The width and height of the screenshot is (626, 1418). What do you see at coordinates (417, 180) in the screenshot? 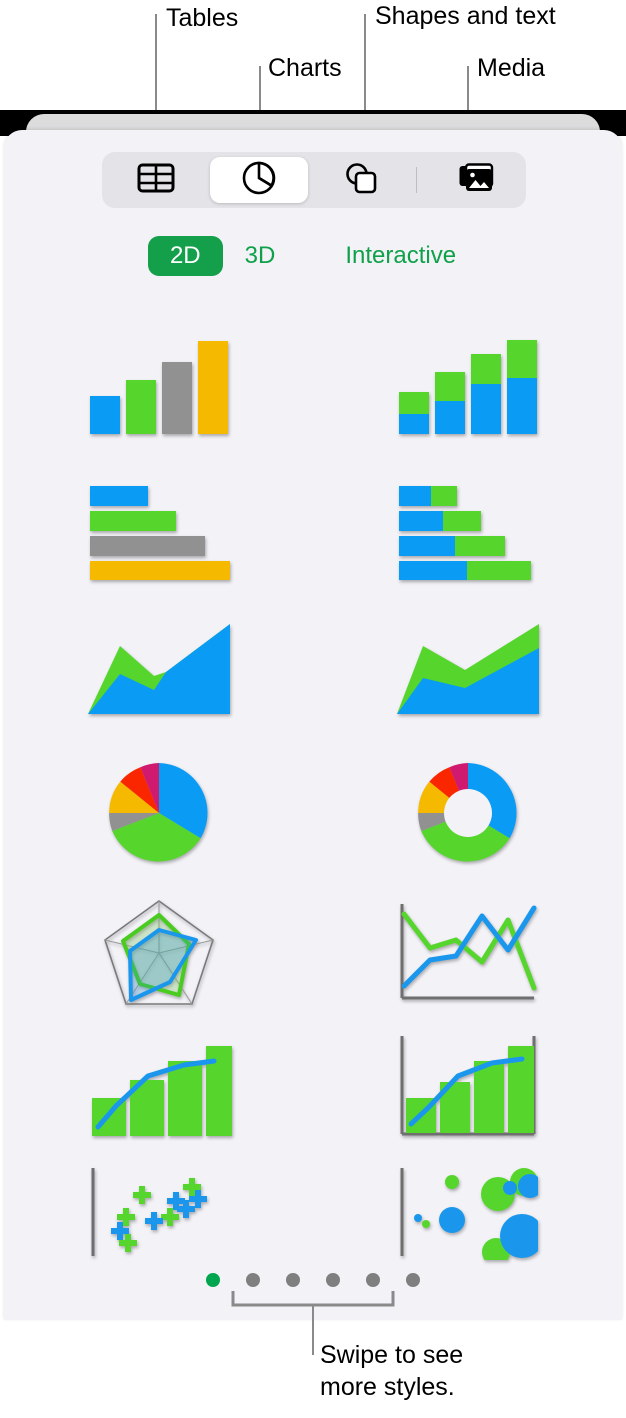
I see `toolbar-divider` at bounding box center [417, 180].